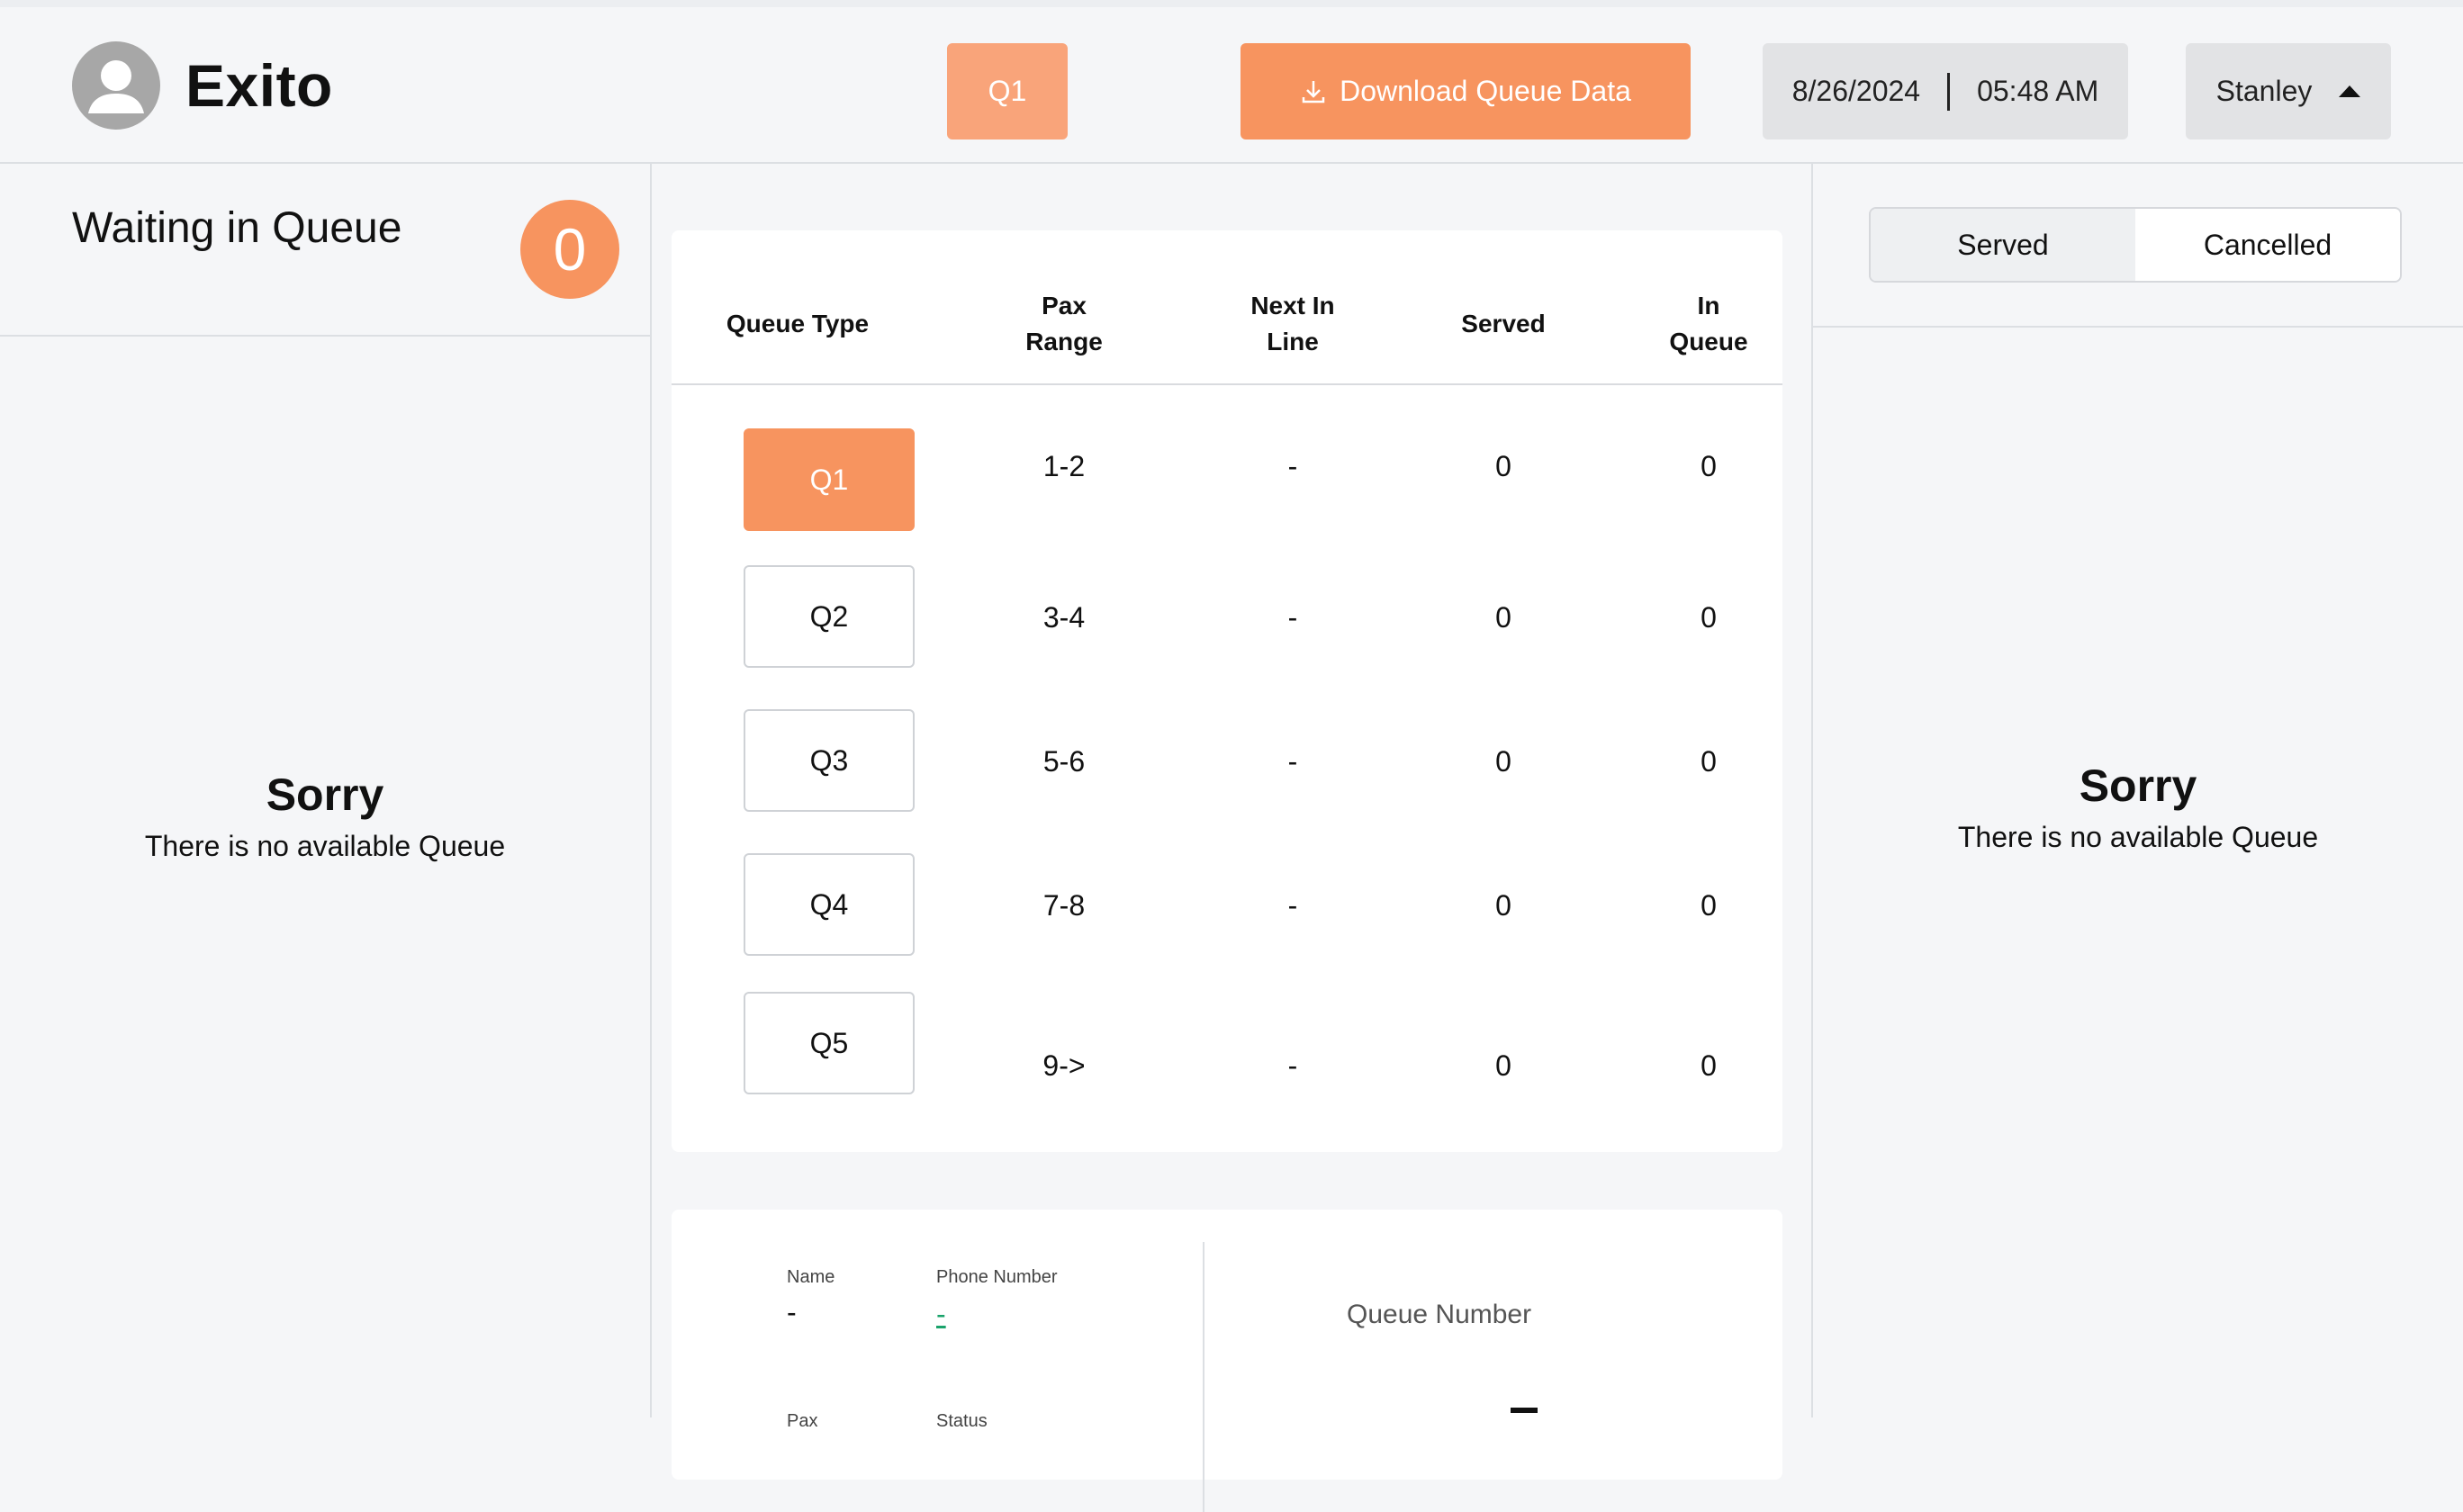 Image resolution: width=2463 pixels, height=1512 pixels. I want to click on queue-button-q2: Q2, so click(830, 616).